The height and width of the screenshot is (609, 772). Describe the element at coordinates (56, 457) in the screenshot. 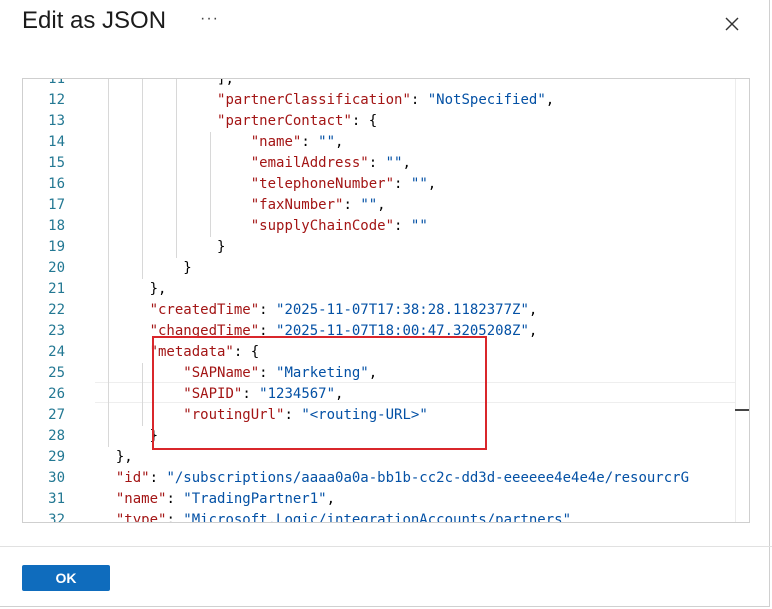

I see `line-number: 29` at that location.